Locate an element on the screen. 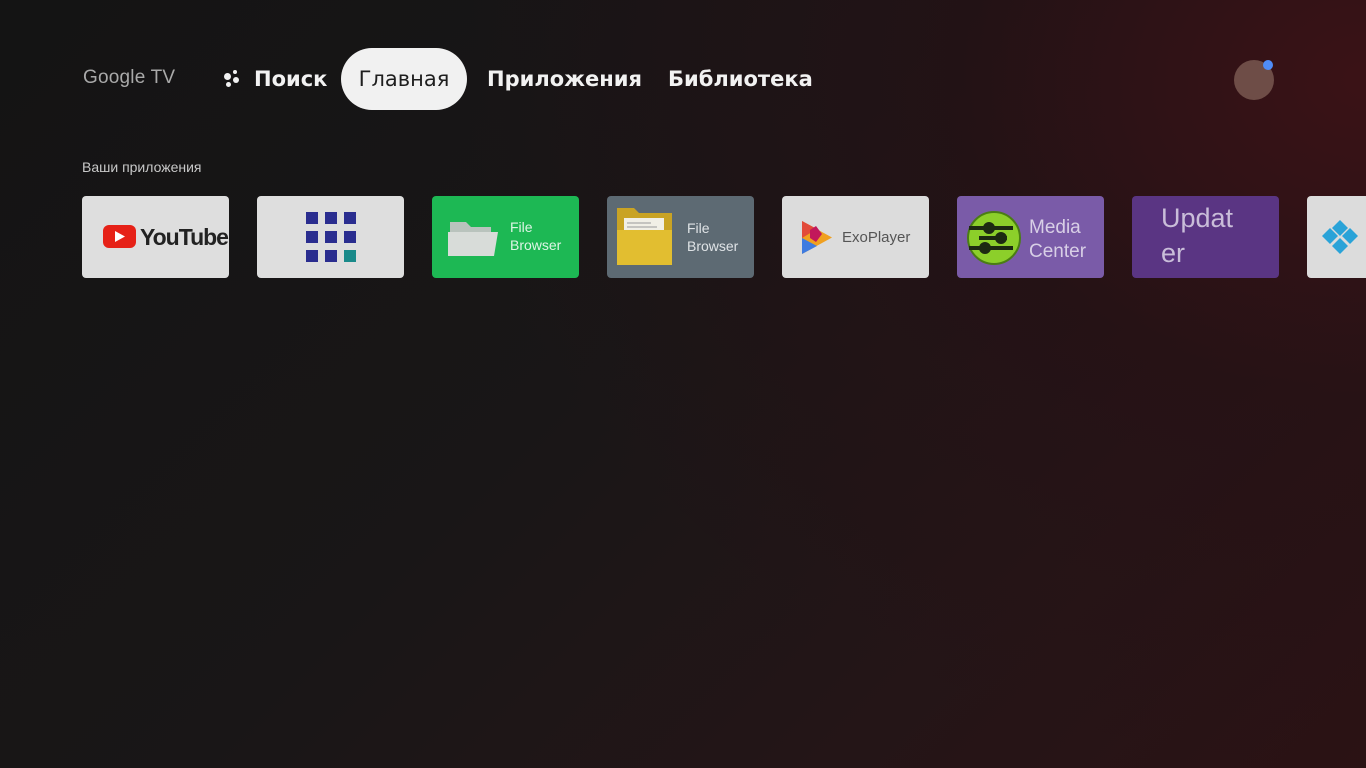 Image resolution: width=1366 pixels, height=768 pixels. updater-label: Updat er is located at coordinates (1197, 236).